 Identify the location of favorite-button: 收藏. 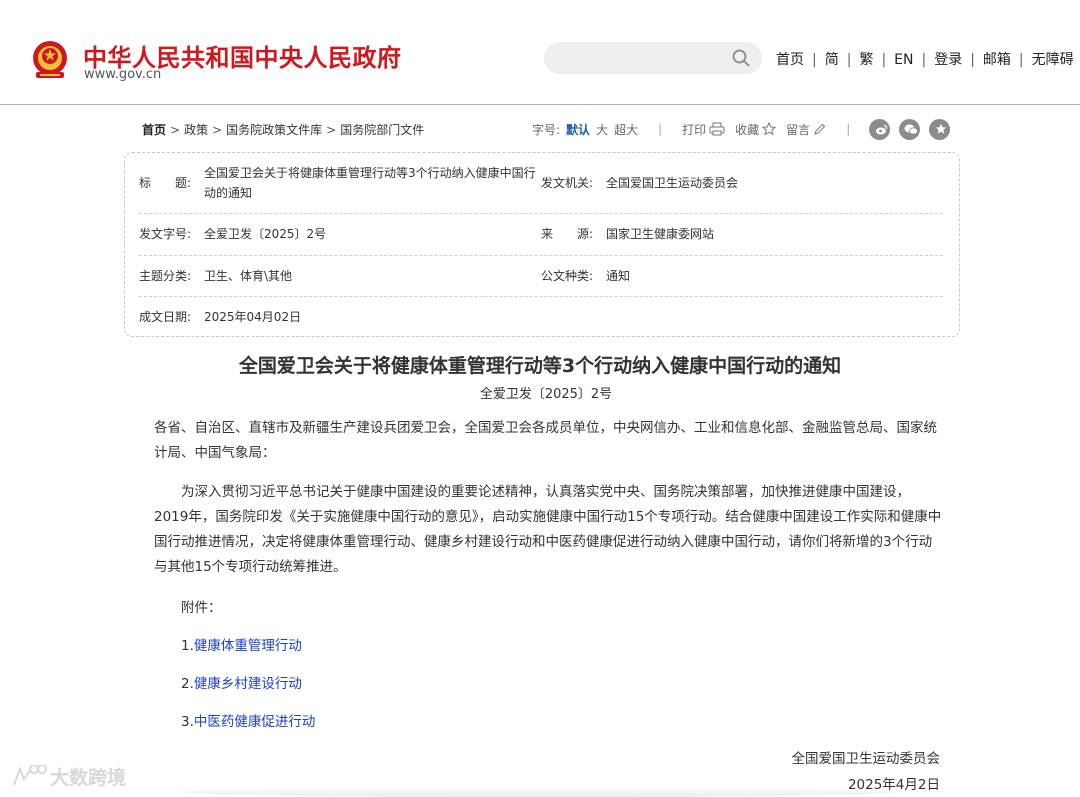
(756, 129).